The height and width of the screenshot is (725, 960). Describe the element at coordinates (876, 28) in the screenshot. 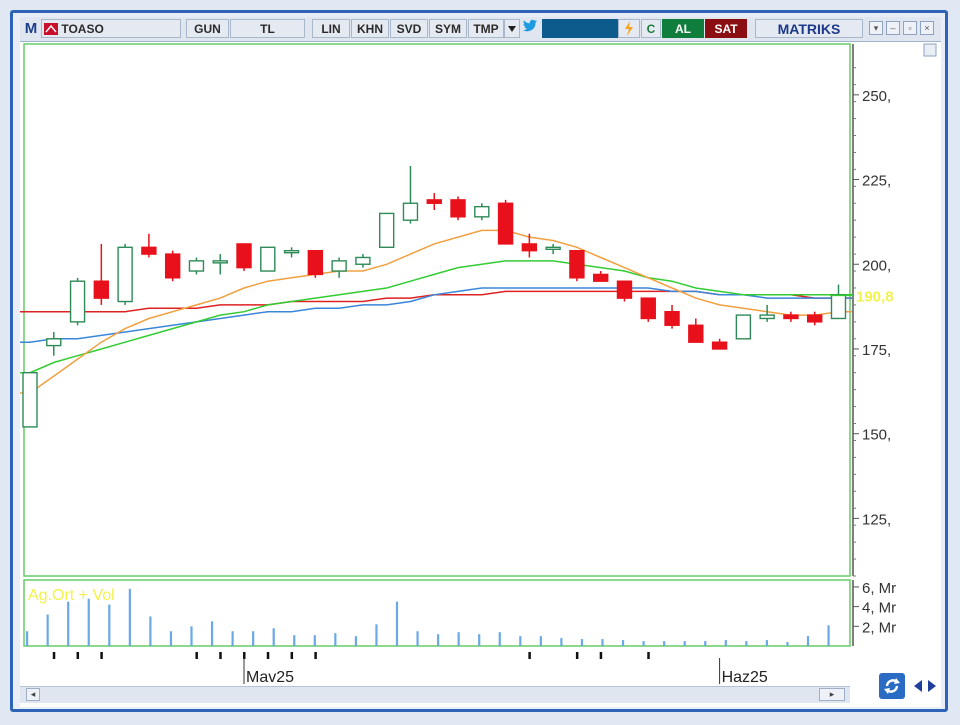

I see `menu-icon: ▾` at that location.